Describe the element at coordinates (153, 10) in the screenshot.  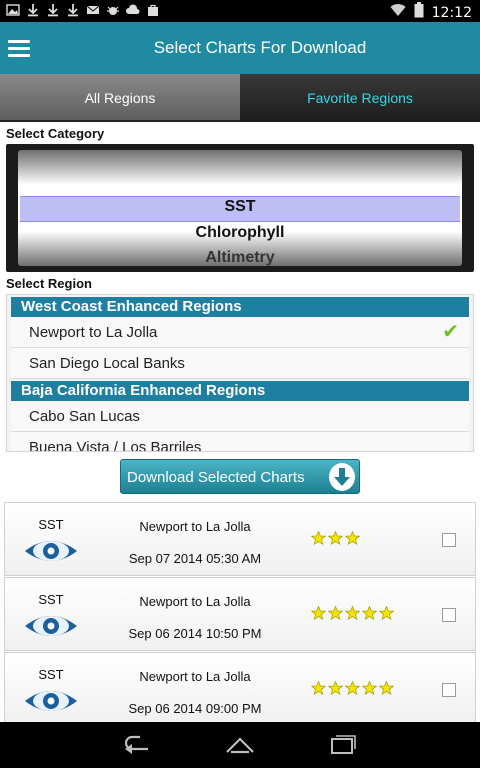
I see `bag-icon` at that location.